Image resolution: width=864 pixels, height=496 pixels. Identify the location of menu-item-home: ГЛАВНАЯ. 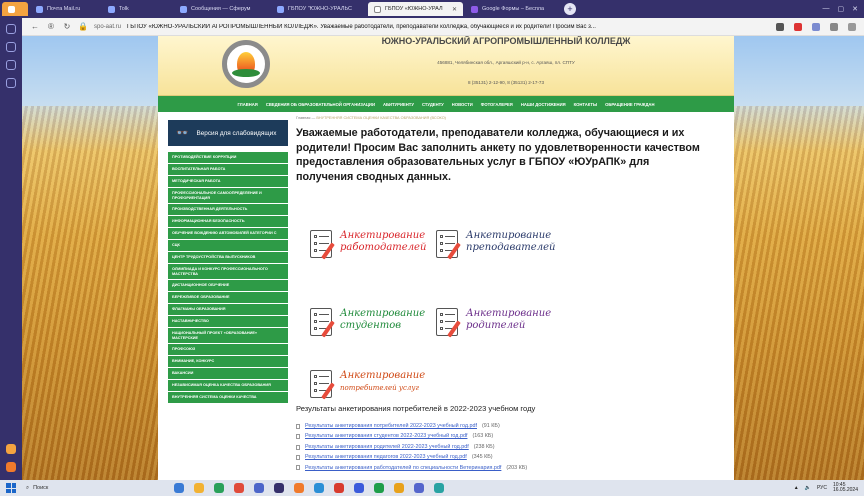
(248, 104).